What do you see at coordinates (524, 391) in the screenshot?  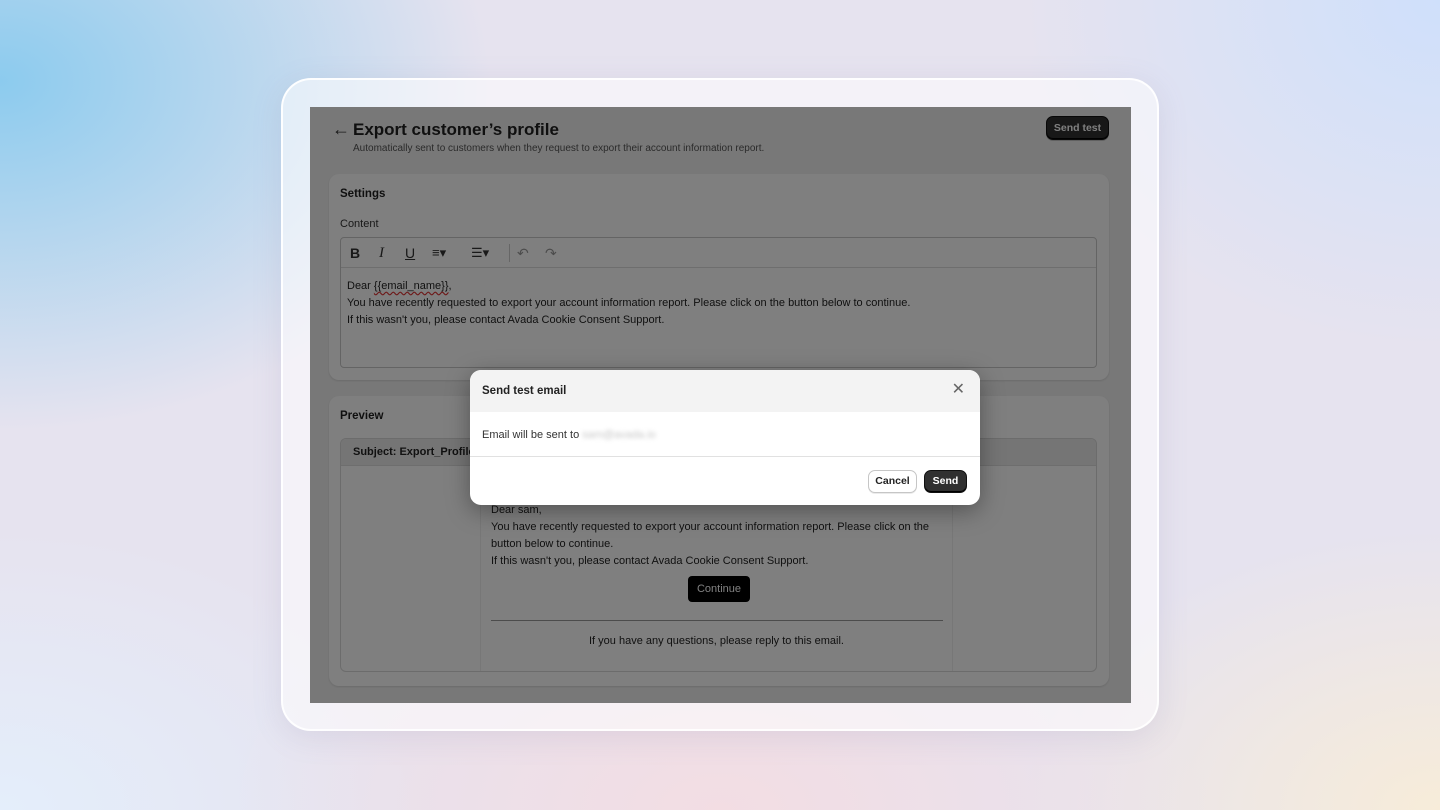 I see `modal-title: Send test email` at bounding box center [524, 391].